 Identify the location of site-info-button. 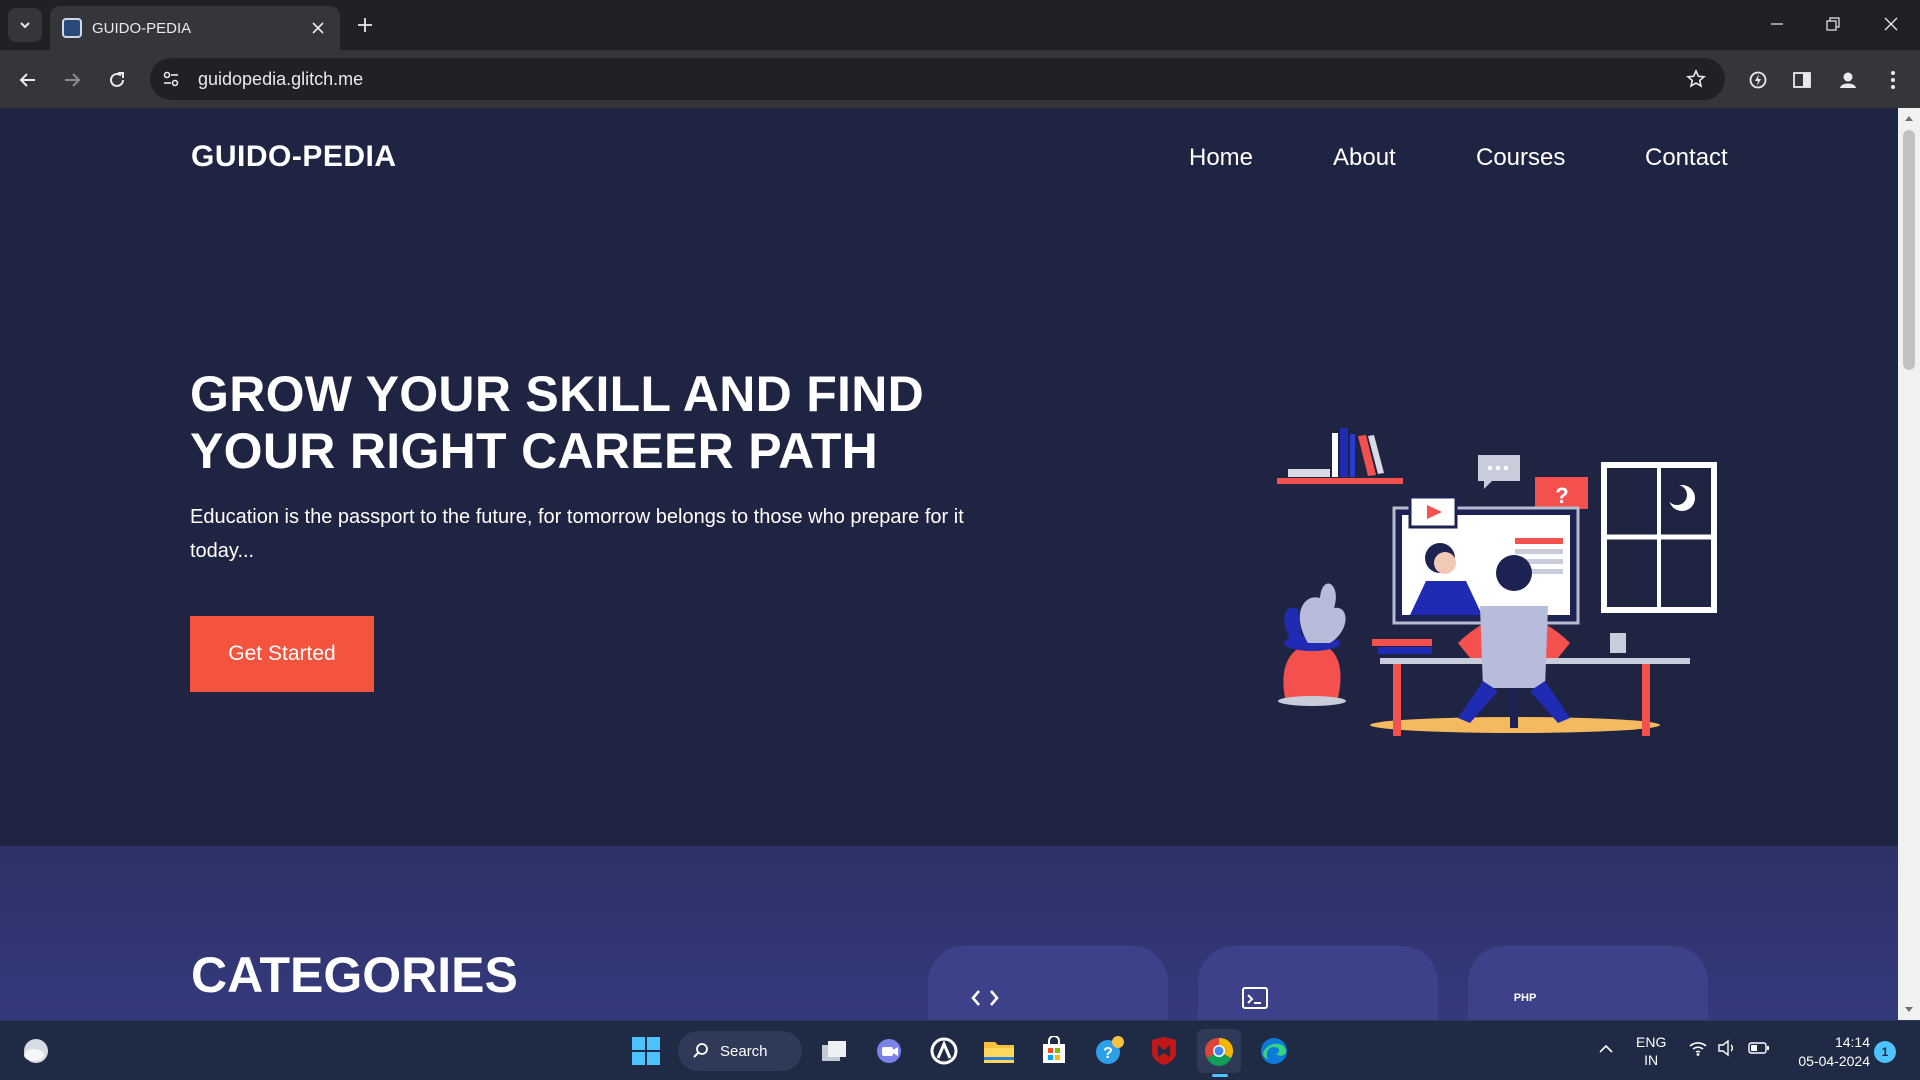
(171, 79).